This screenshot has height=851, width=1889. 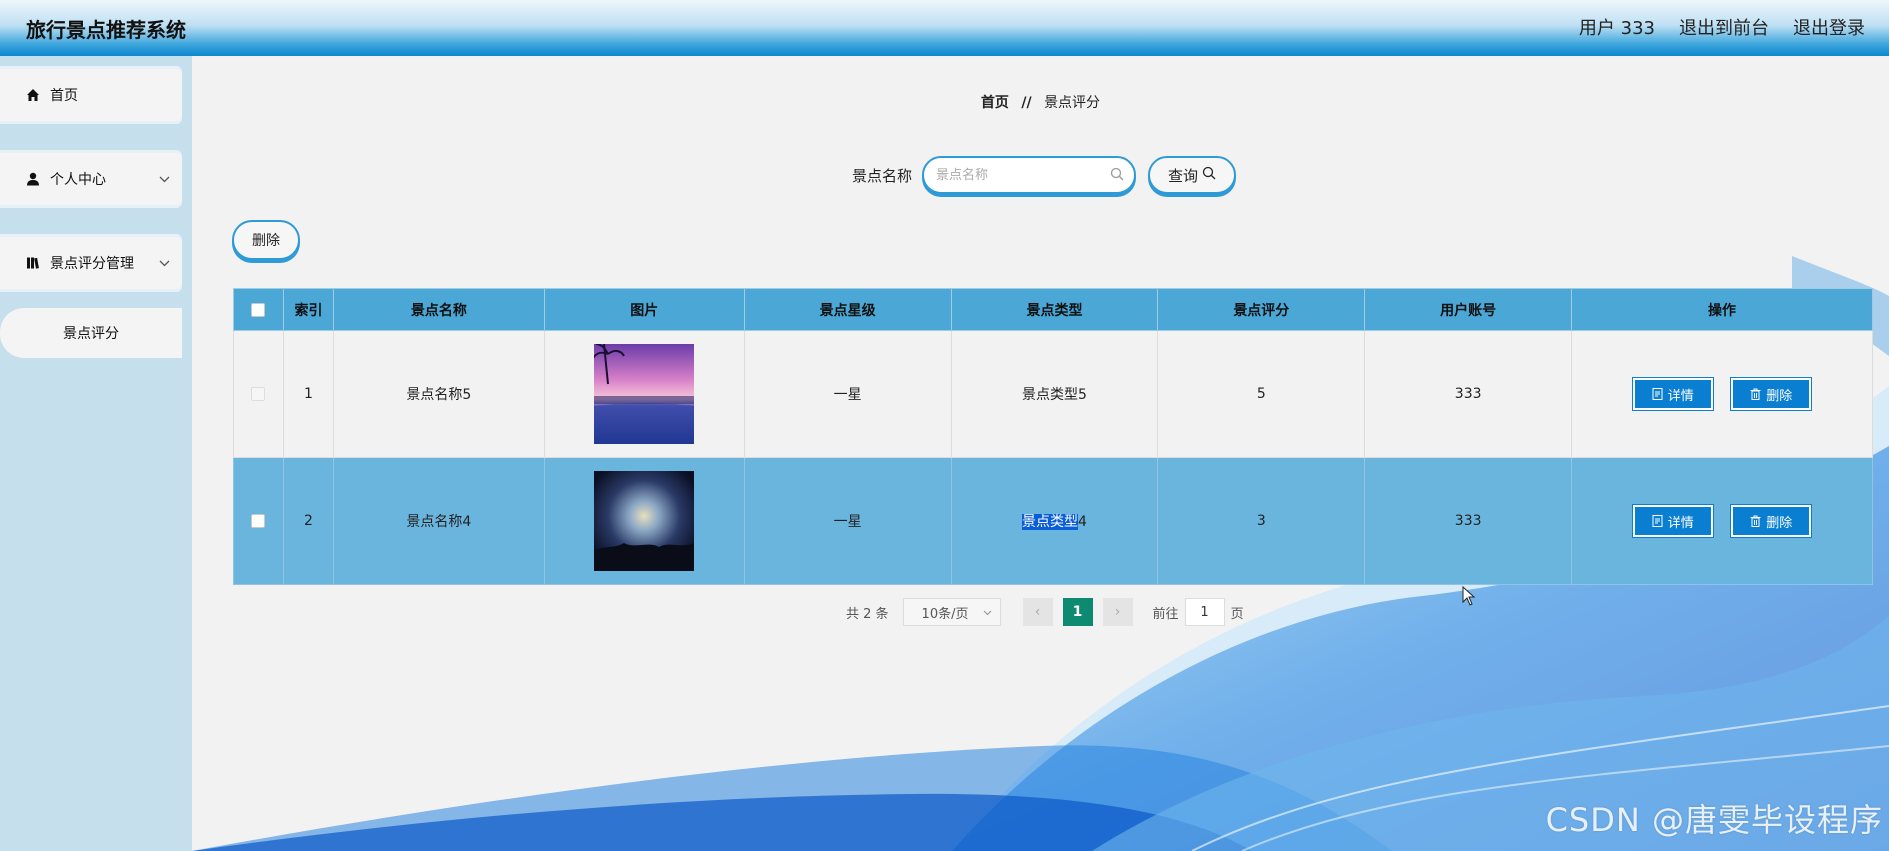 What do you see at coordinates (1040, 102) in the screenshot?
I see `breadcrumb: 首页 // 景点评分` at bounding box center [1040, 102].